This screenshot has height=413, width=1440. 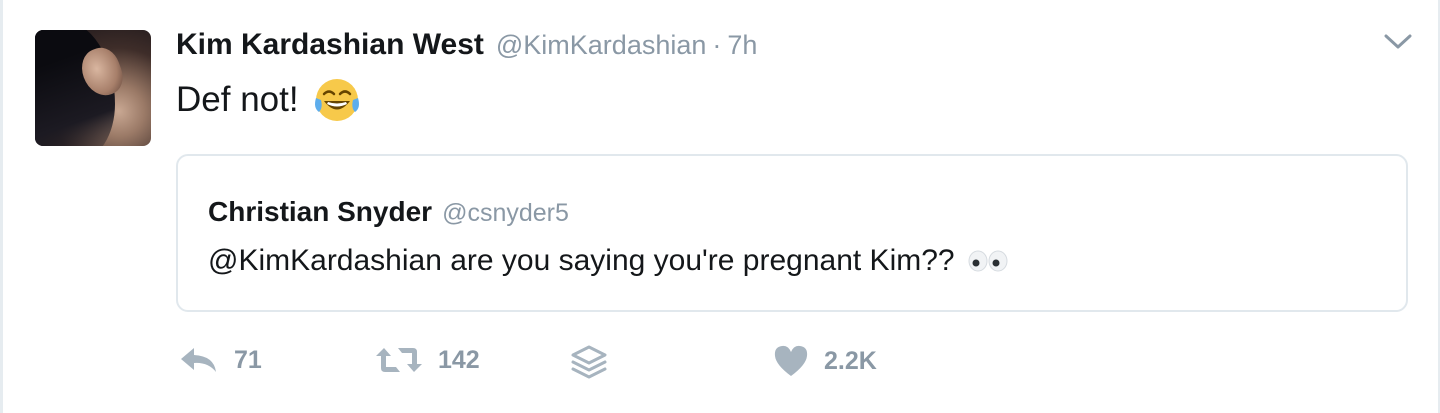 What do you see at coordinates (1, 206) in the screenshot?
I see `timeline-left-border` at bounding box center [1, 206].